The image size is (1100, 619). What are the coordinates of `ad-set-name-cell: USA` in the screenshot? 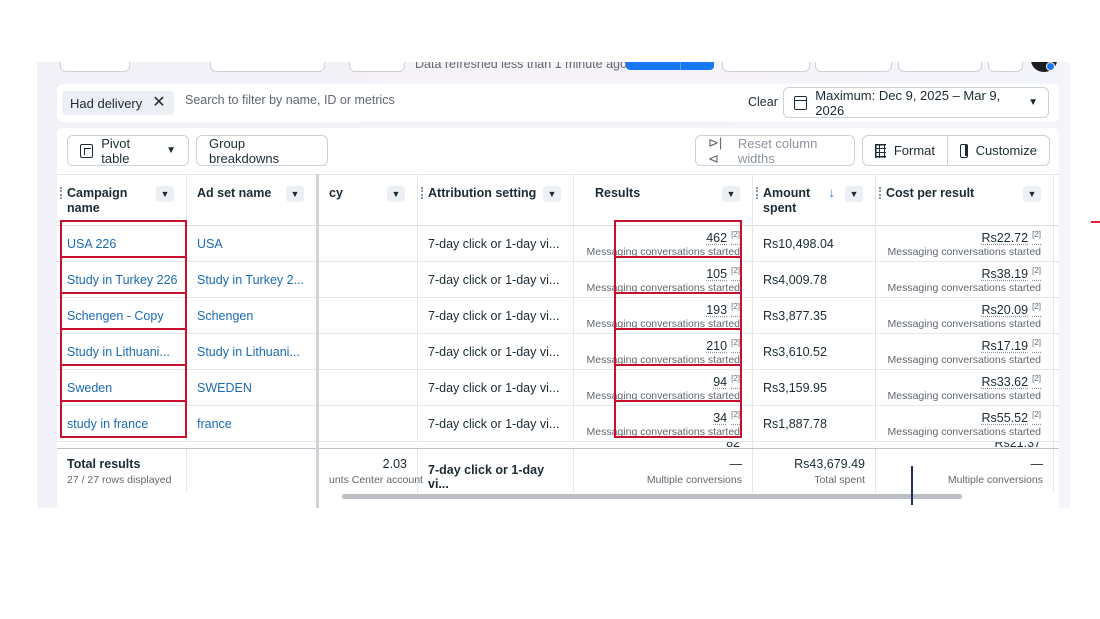 It's located at (252, 243).